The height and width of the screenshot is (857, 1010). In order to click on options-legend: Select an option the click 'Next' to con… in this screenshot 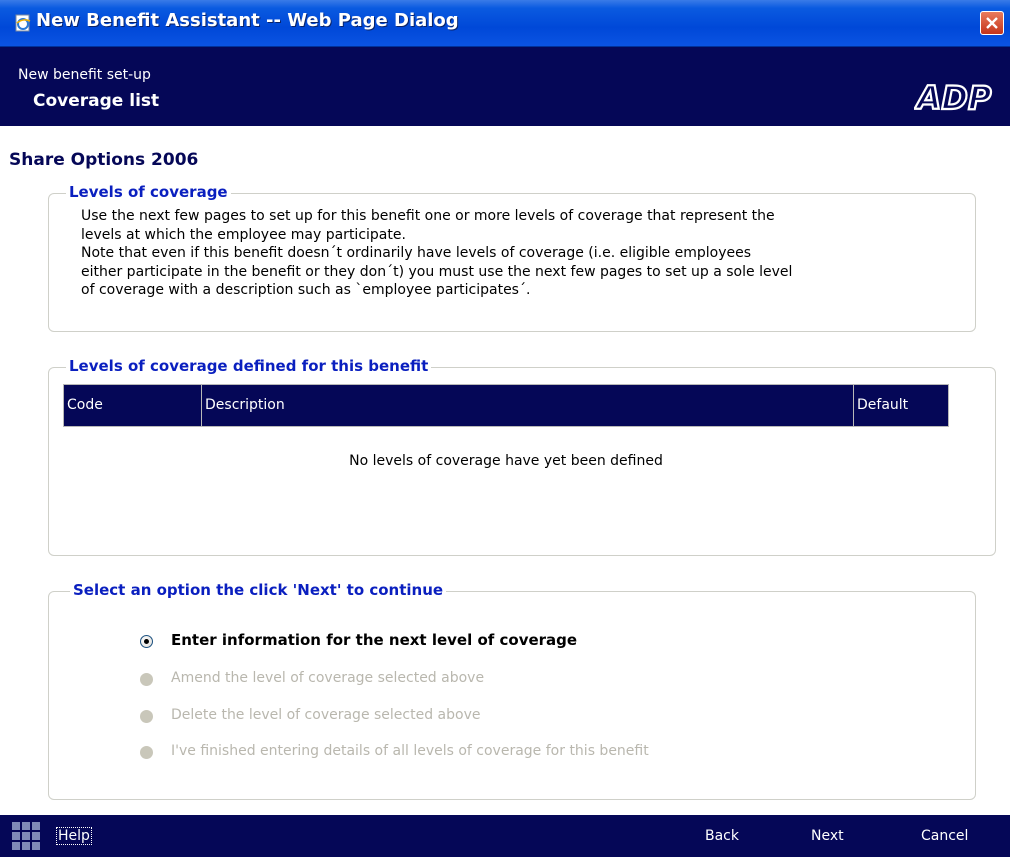, I will do `click(258, 590)`.